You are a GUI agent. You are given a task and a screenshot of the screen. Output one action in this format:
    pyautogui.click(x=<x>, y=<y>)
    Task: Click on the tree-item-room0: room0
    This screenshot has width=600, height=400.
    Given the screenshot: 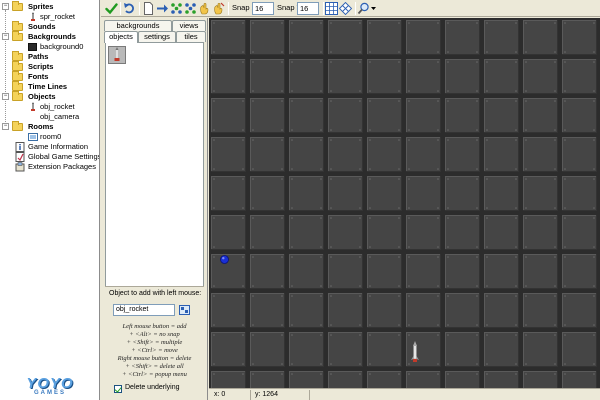 What is the action you would take?
    pyautogui.click(x=49, y=137)
    